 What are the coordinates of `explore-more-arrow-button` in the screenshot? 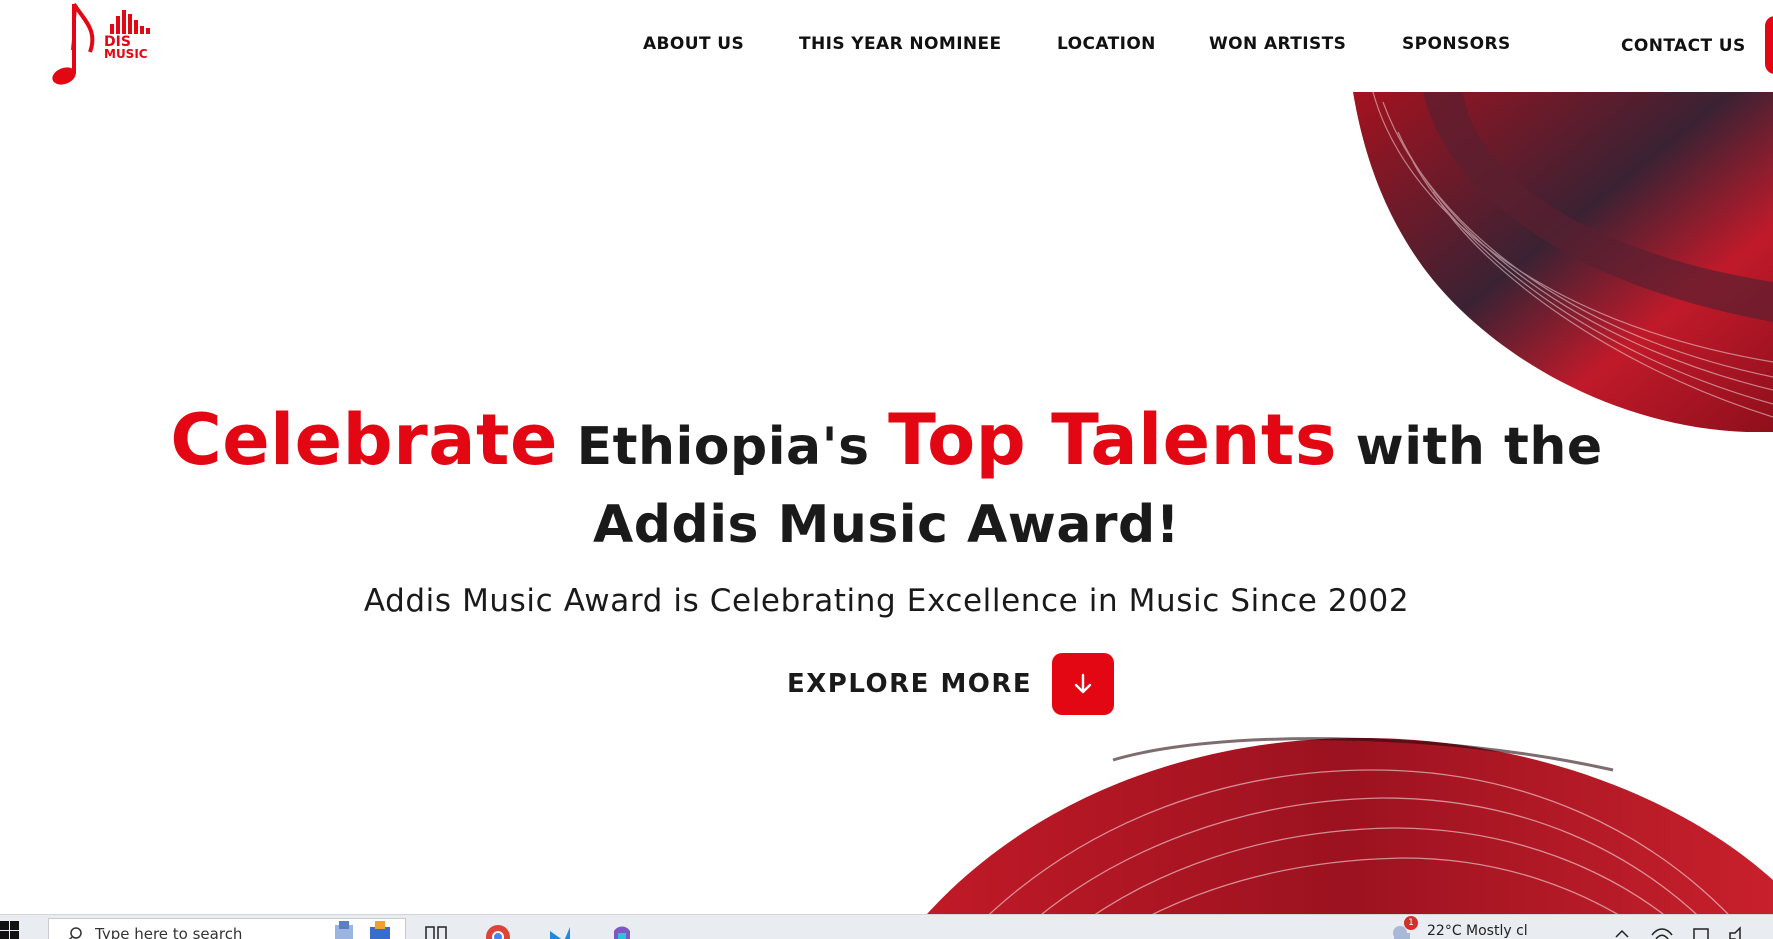 It's located at (1083, 684).